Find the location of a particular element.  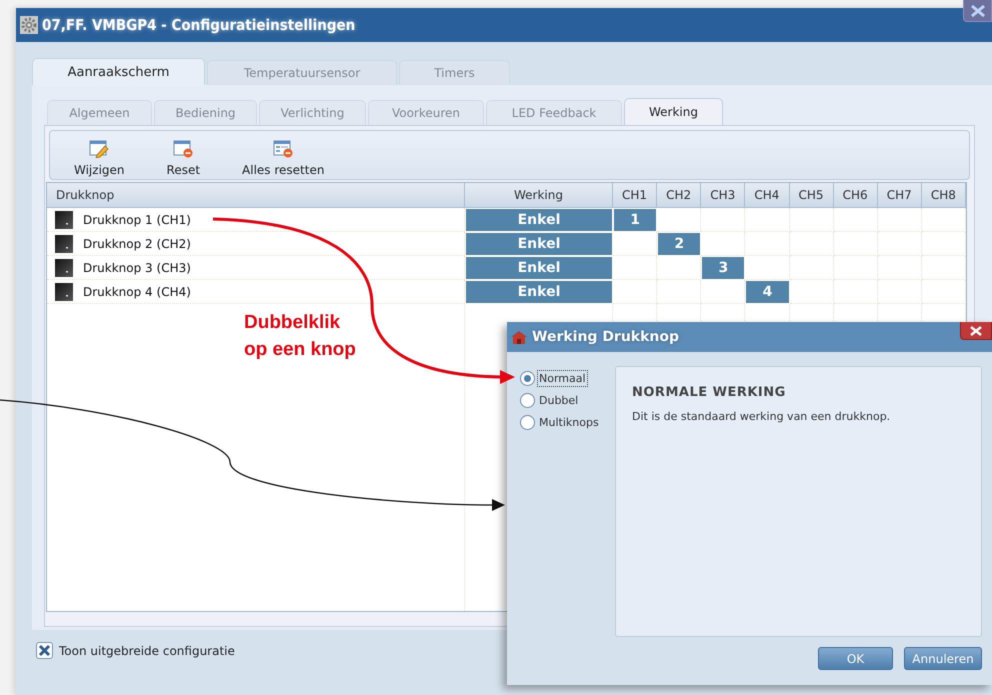

button-name: Drukknop 3 (CH3) is located at coordinates (137, 267).